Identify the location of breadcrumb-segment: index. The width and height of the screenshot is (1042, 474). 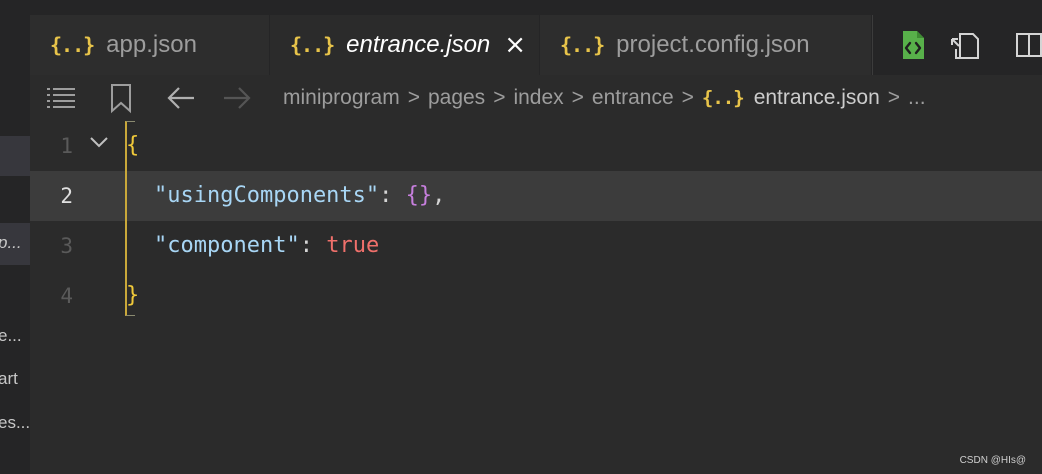
(538, 98).